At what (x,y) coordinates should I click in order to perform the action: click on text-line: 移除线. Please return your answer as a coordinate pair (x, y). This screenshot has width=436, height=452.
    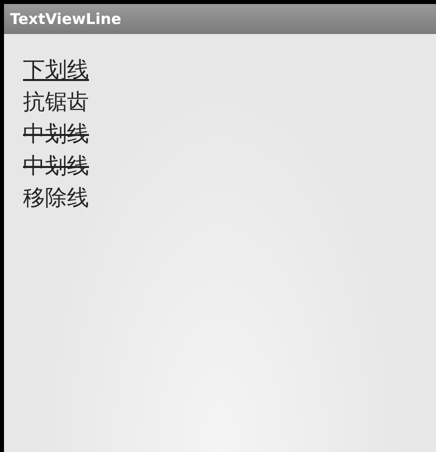
    Looking at the image, I should click on (56, 199).